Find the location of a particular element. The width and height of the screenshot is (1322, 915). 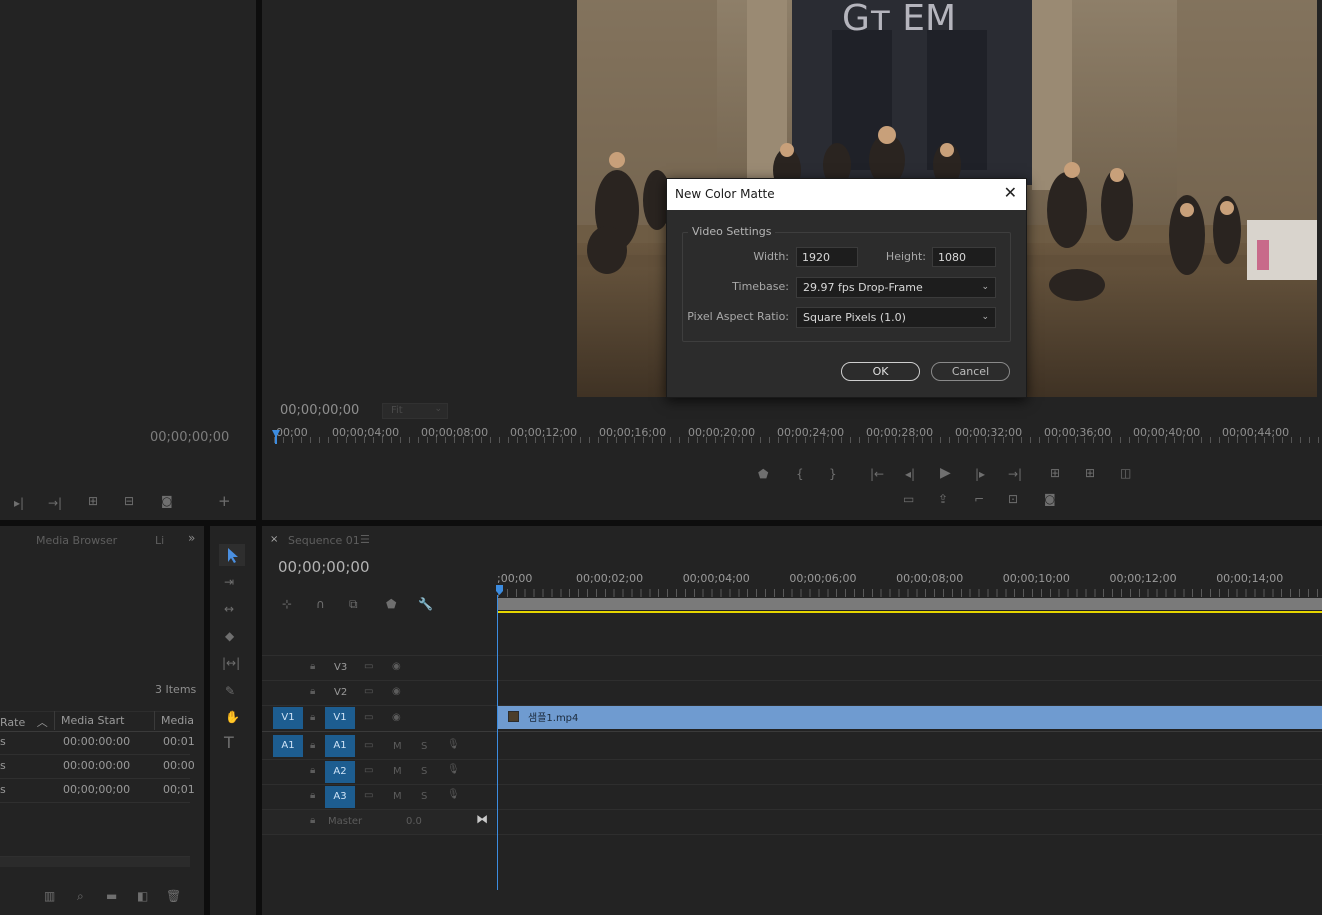

panel-overflow-icon: » is located at coordinates (191, 538).